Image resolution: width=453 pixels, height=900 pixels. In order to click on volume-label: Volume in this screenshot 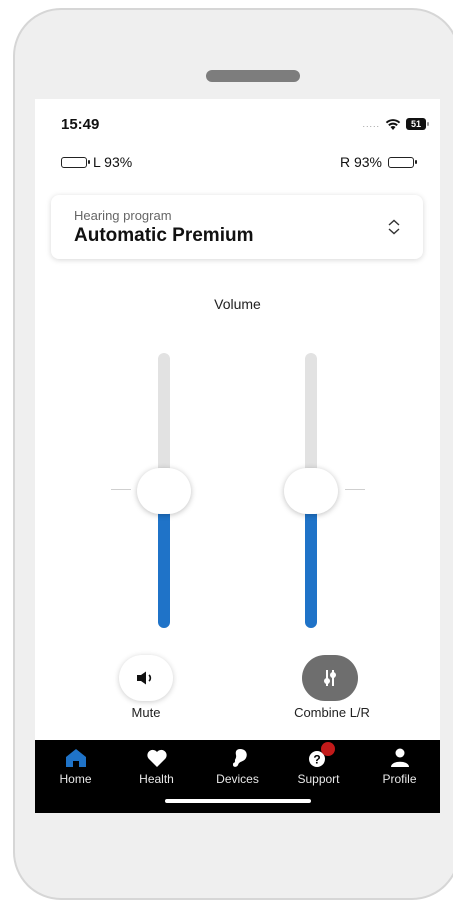, I will do `click(237, 304)`.